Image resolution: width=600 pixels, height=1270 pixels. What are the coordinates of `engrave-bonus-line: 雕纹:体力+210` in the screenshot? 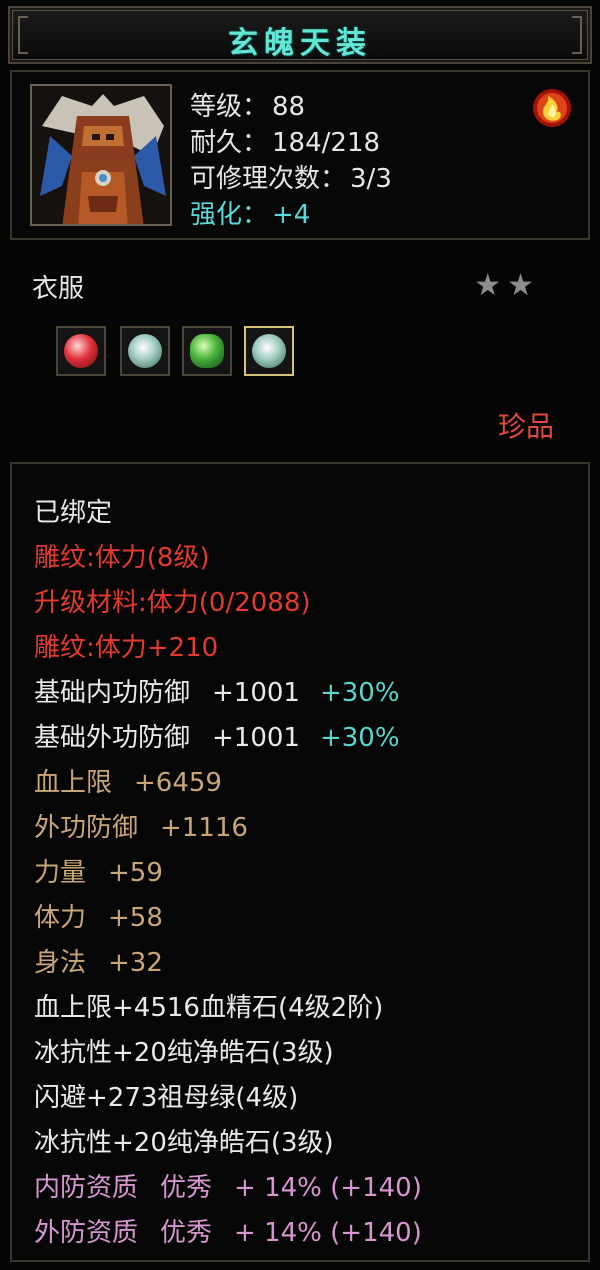 It's located at (126, 648).